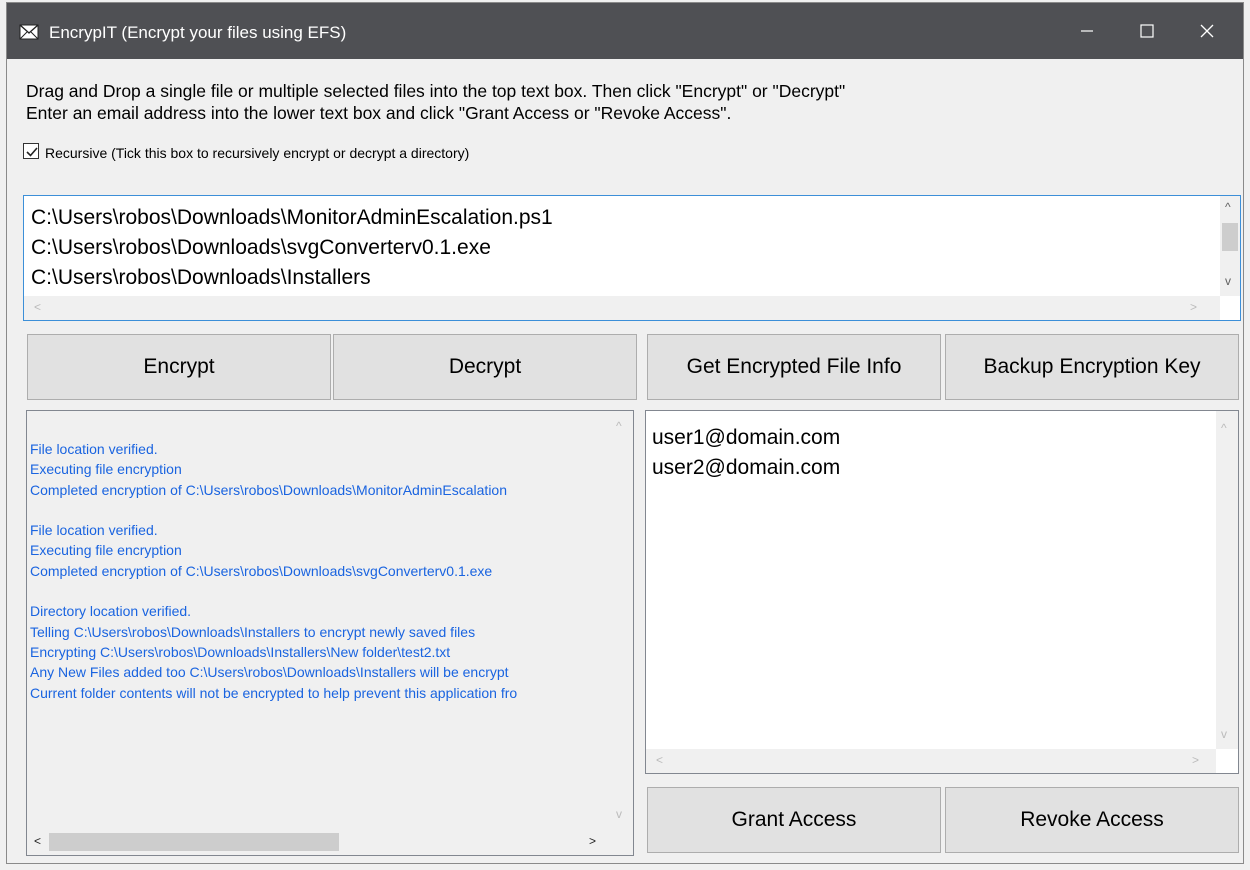  I want to click on log-line: Directory location verified., so click(111, 611).